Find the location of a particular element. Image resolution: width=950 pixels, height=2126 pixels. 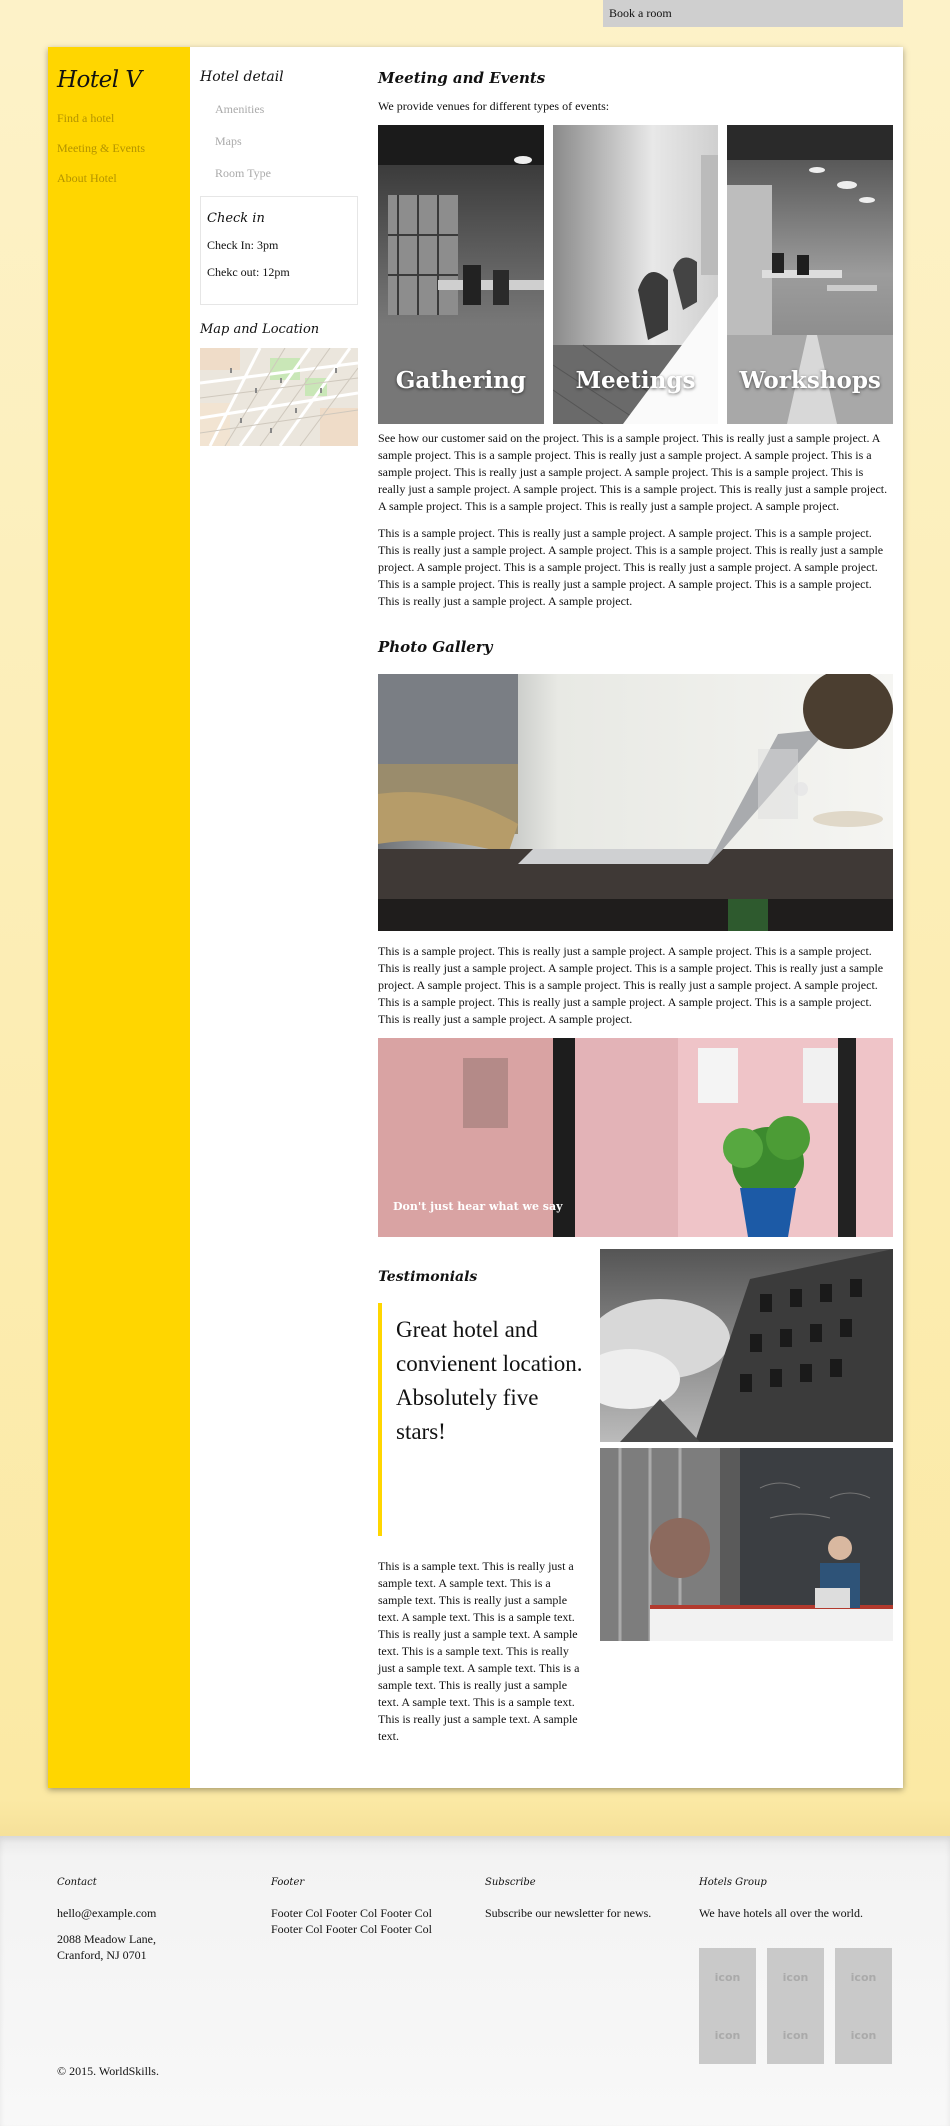

photo-gallery-heading: Photo Gallery is located at coordinates (435, 647).